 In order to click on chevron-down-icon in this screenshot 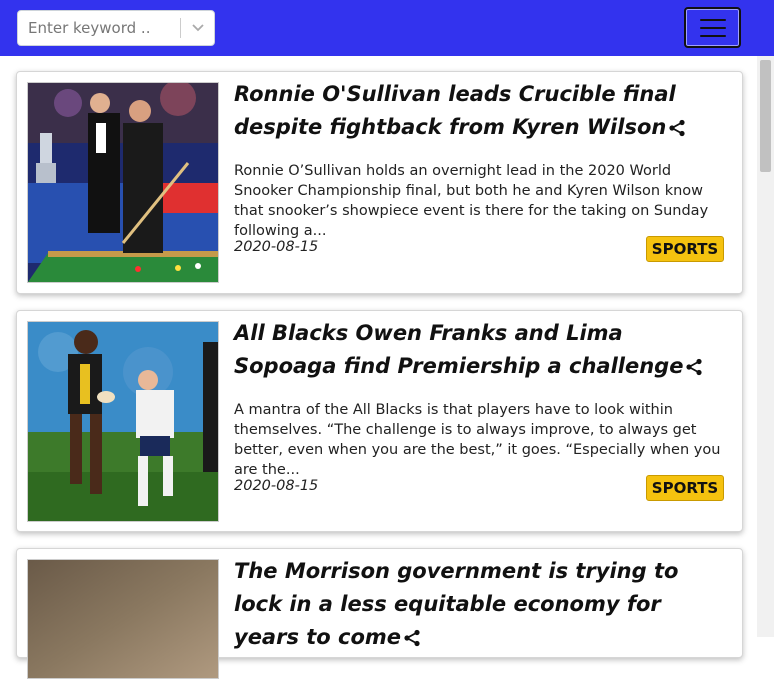, I will do `click(198, 28)`.